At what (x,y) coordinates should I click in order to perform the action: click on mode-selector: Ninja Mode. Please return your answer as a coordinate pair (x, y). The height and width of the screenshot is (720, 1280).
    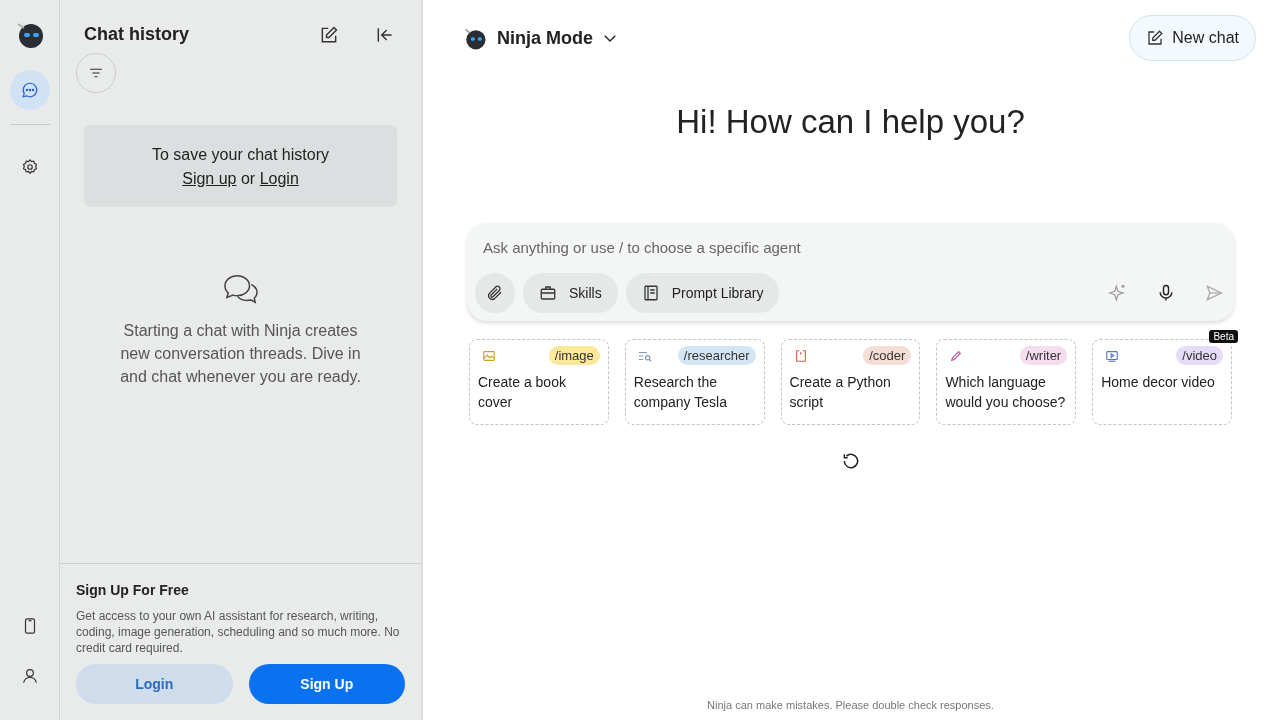
    Looking at the image, I should click on (540, 38).